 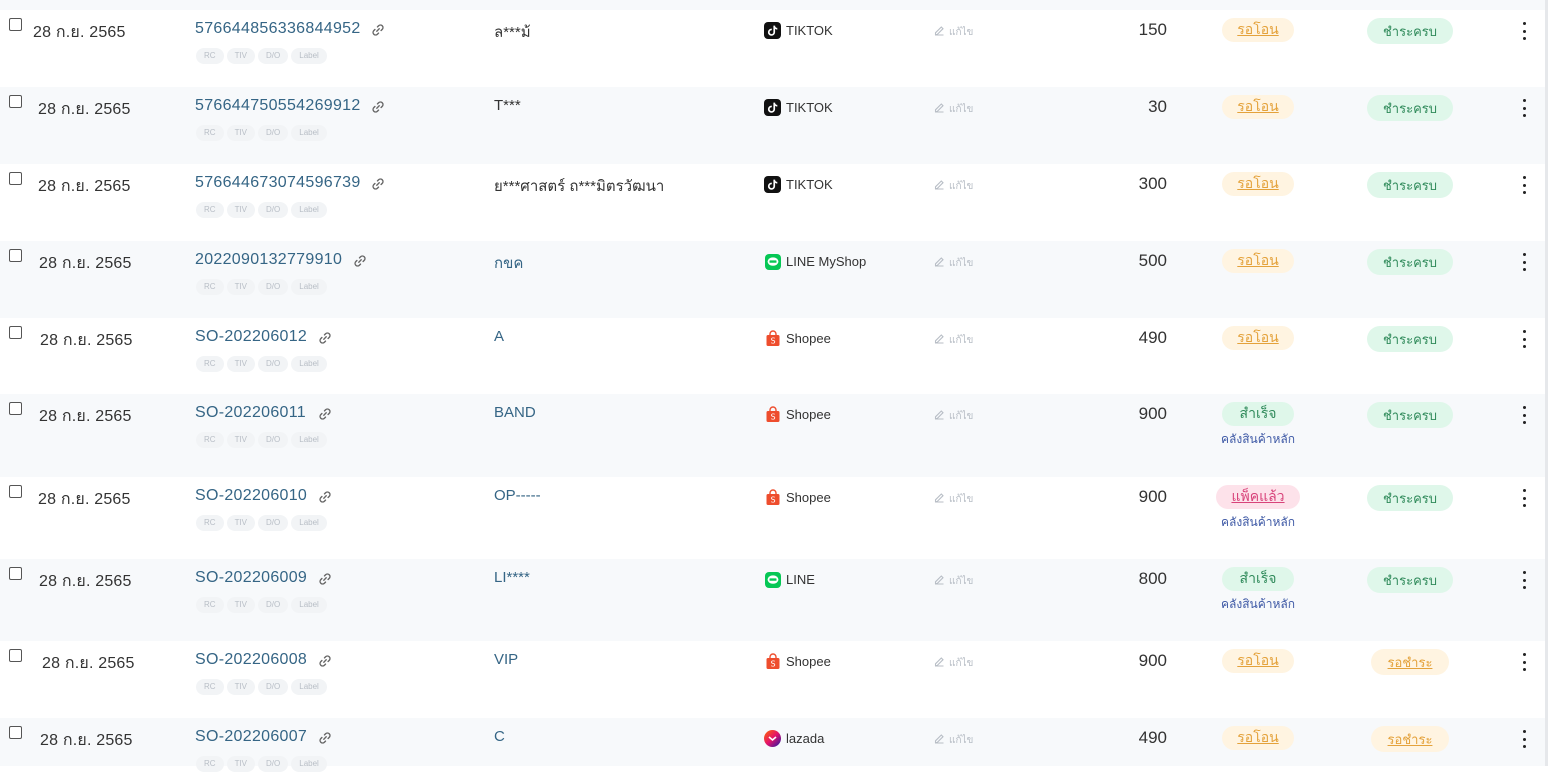 What do you see at coordinates (251, 337) in the screenshot?
I see `order-number-link: SO-202206012` at bounding box center [251, 337].